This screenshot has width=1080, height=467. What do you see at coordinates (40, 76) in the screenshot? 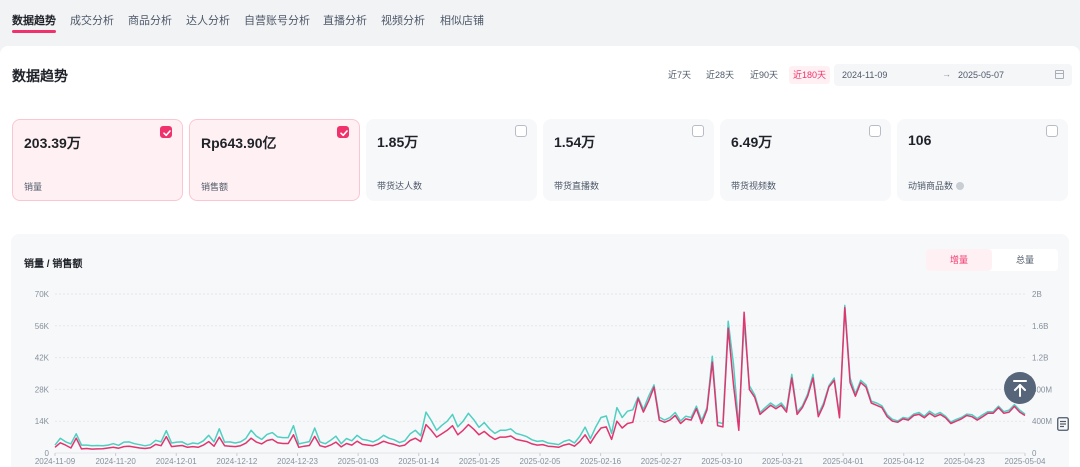
I see `section-title: 数据趋势` at bounding box center [40, 76].